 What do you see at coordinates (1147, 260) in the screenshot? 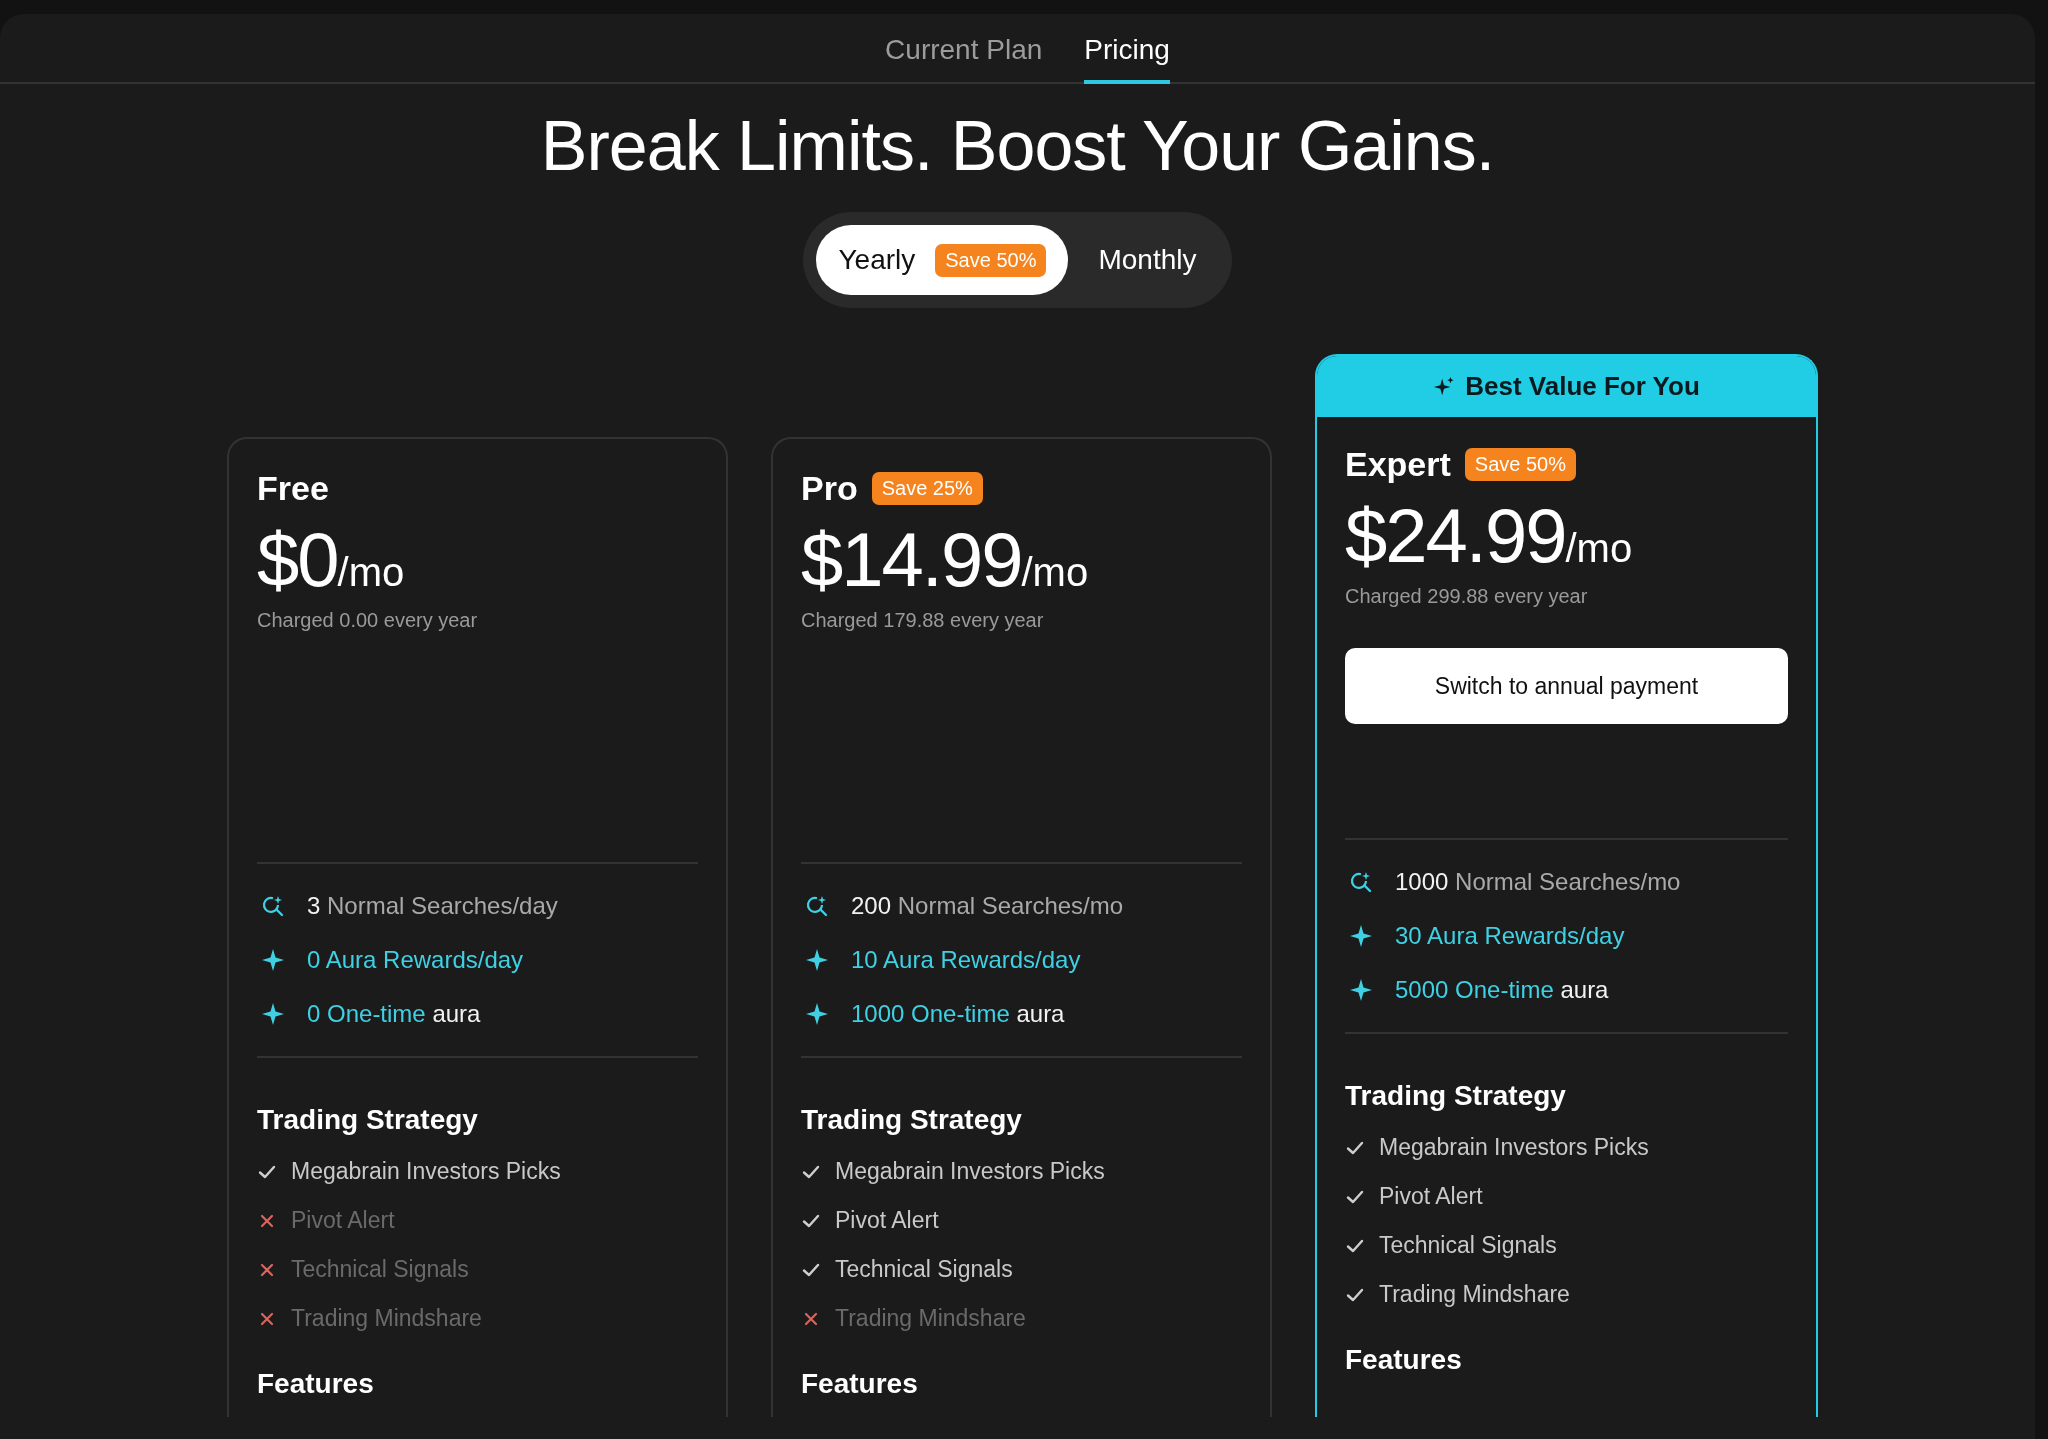
I see `billing-option: Monthly` at bounding box center [1147, 260].